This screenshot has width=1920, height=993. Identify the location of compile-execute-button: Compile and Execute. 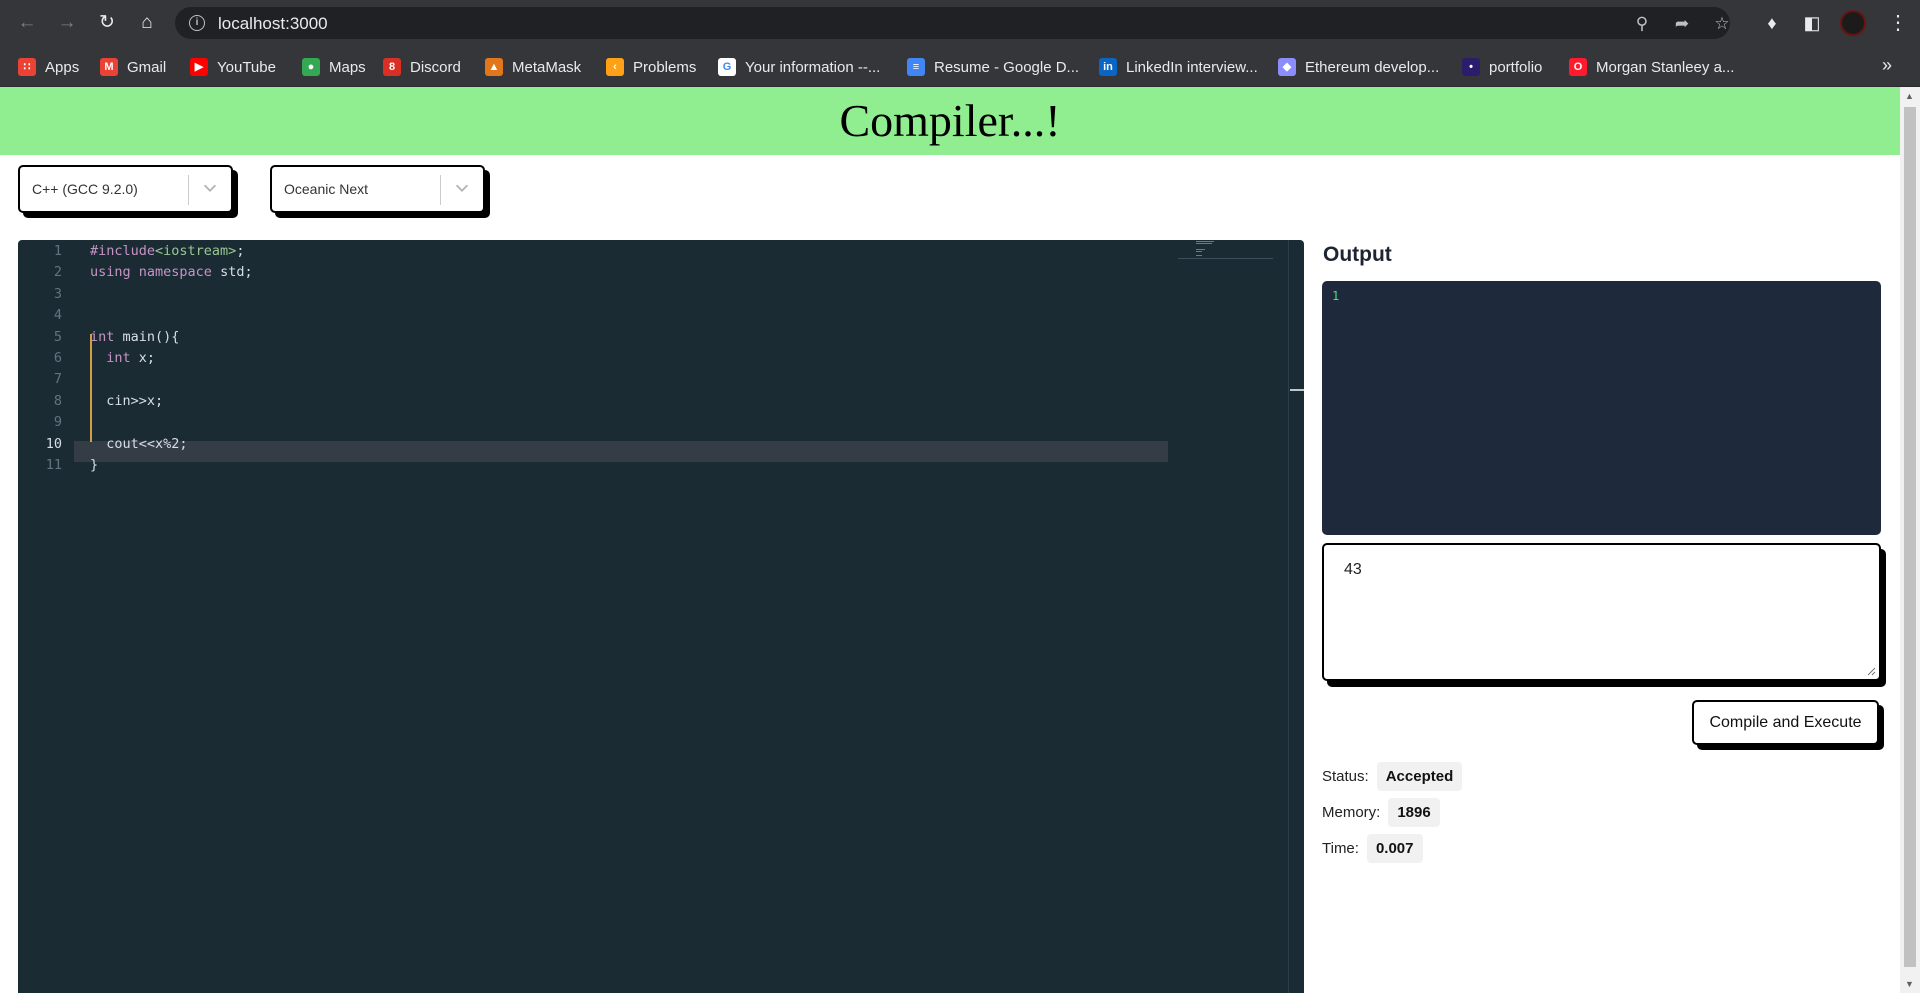
(1785, 722).